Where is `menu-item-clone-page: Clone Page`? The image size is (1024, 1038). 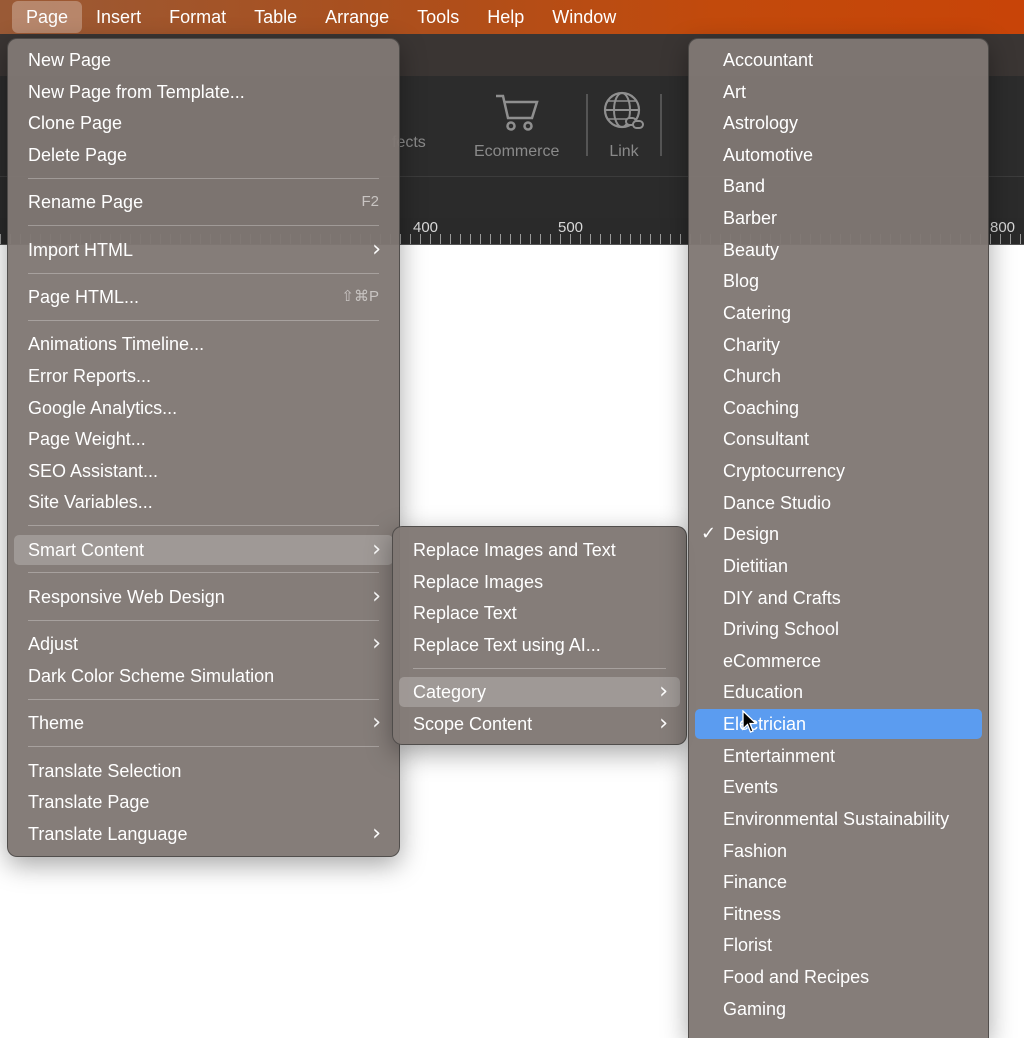
menu-item-clone-page: Clone Page is located at coordinates (203, 123).